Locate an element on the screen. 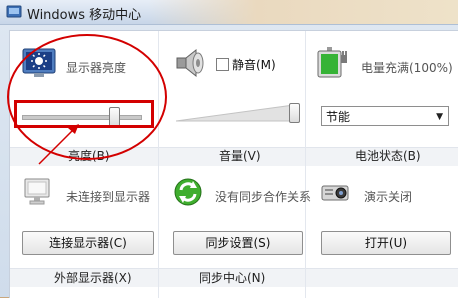 Image resolution: width=458 pixels, height=298 pixels. volume-footer: 音量(V) is located at coordinates (240, 156).